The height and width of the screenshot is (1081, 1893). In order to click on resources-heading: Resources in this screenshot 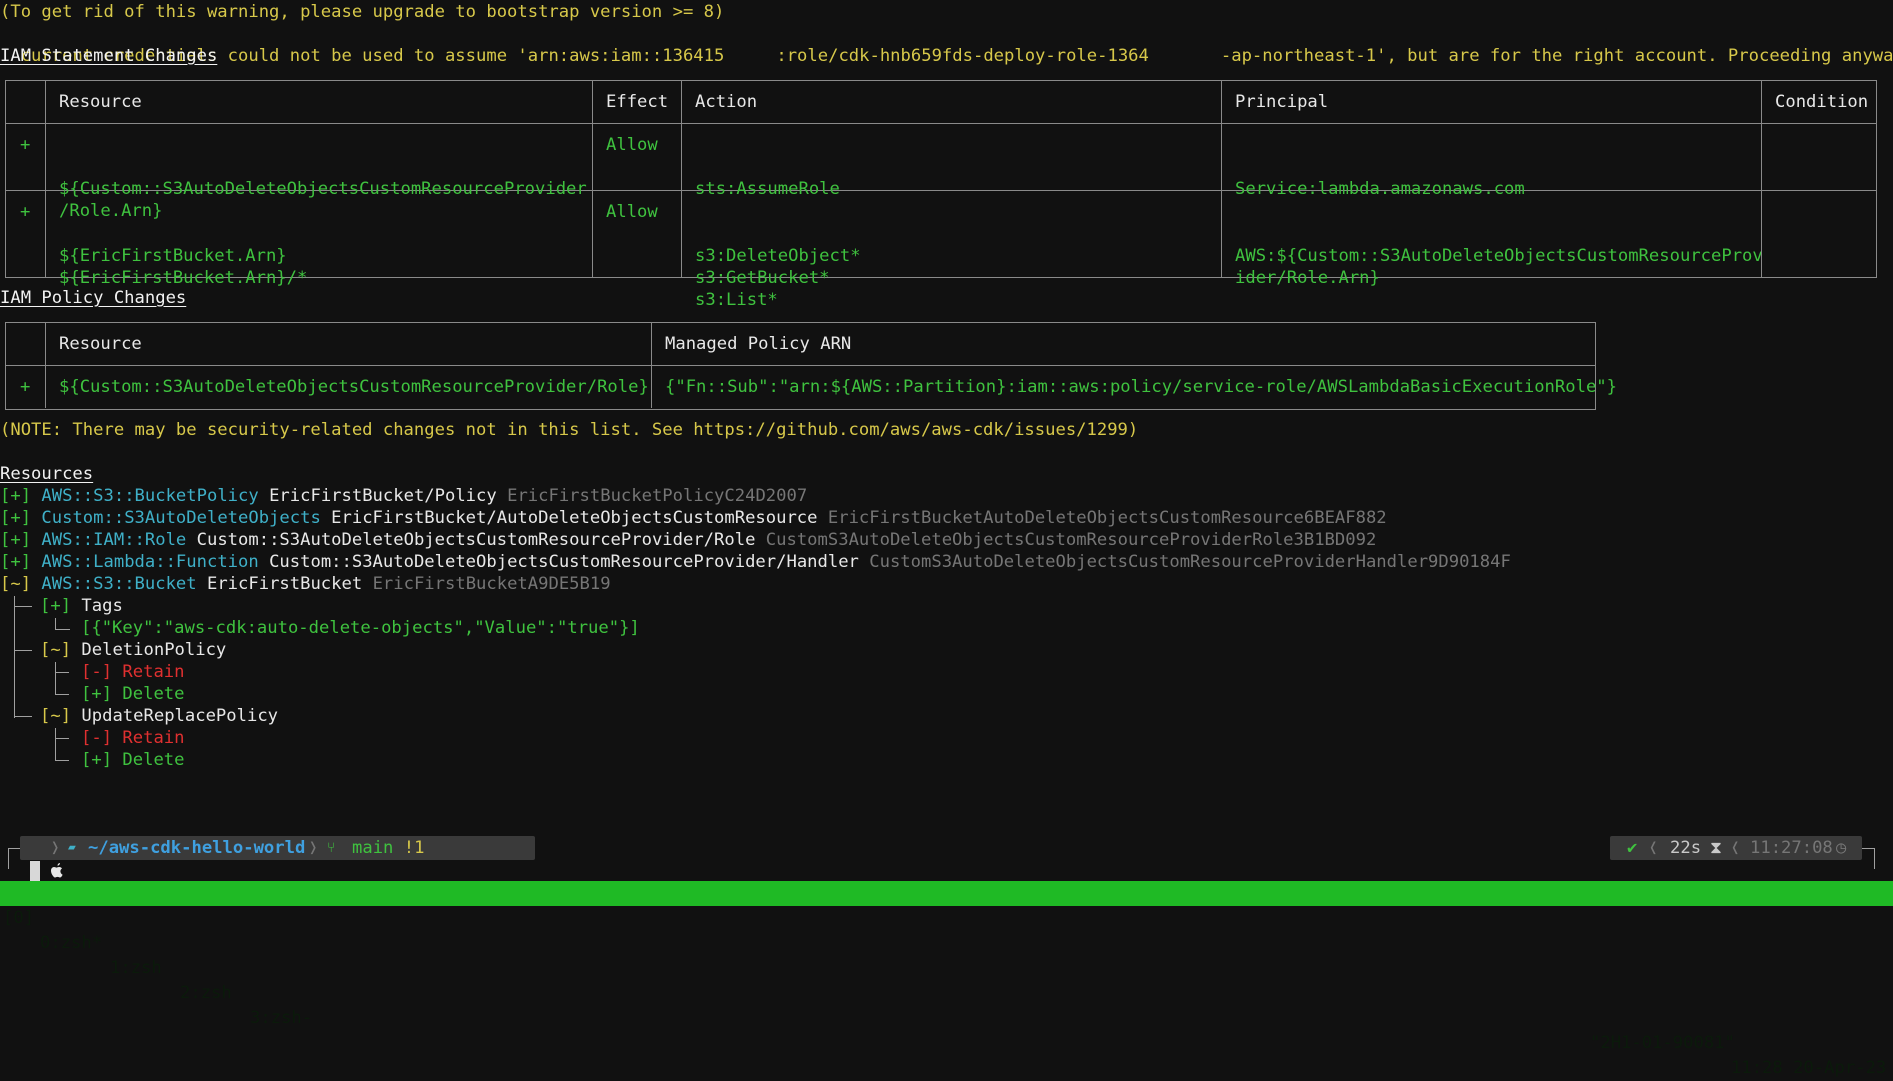, I will do `click(47, 474)`.